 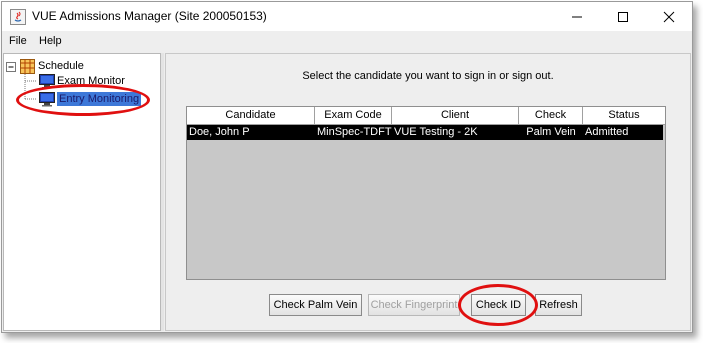 I want to click on title-bar: VUE Admissions Manager (Site 200050153), so click(x=347, y=16).